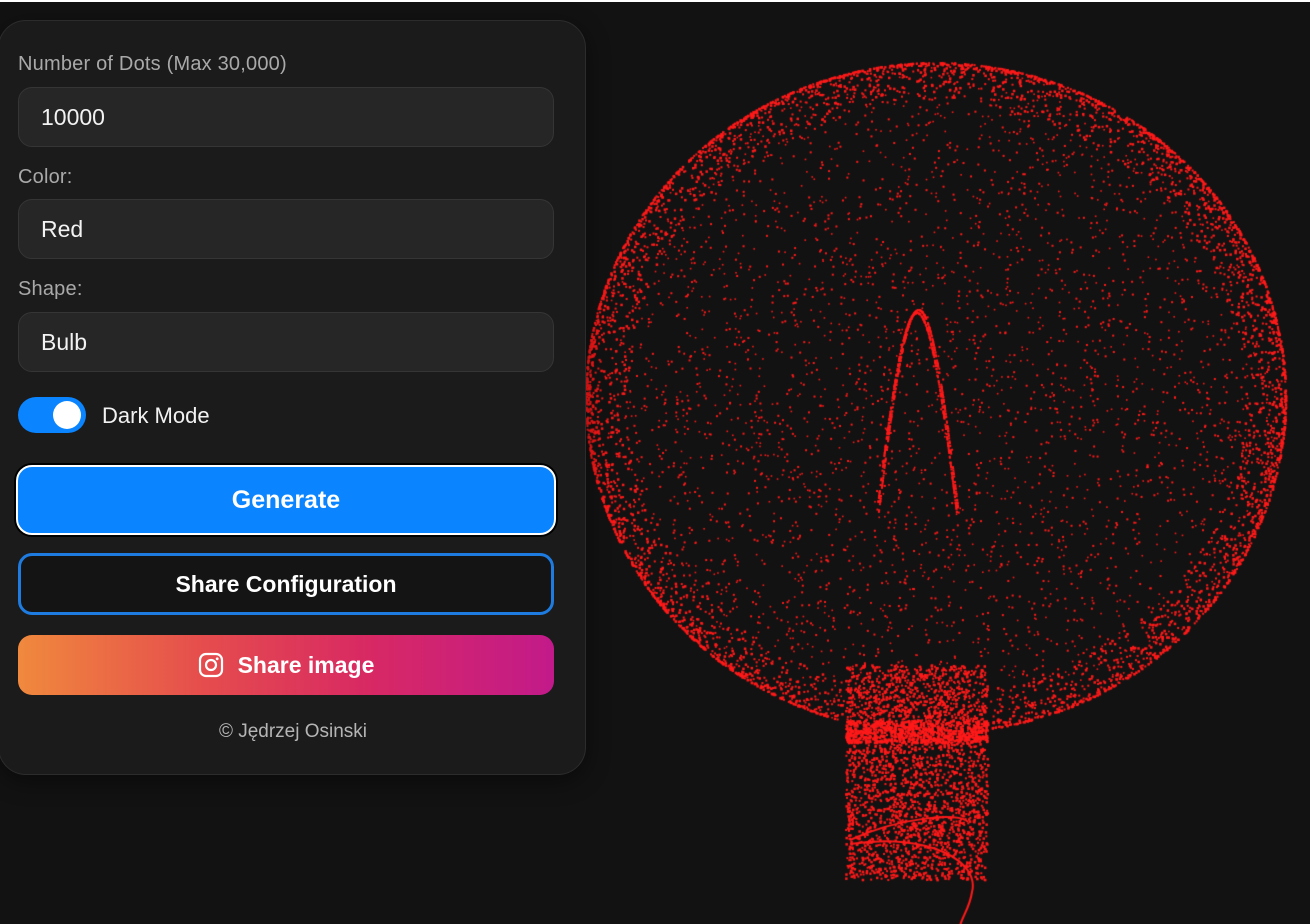 The image size is (1310, 924). What do you see at coordinates (211, 665) in the screenshot?
I see `instagram-icon` at bounding box center [211, 665].